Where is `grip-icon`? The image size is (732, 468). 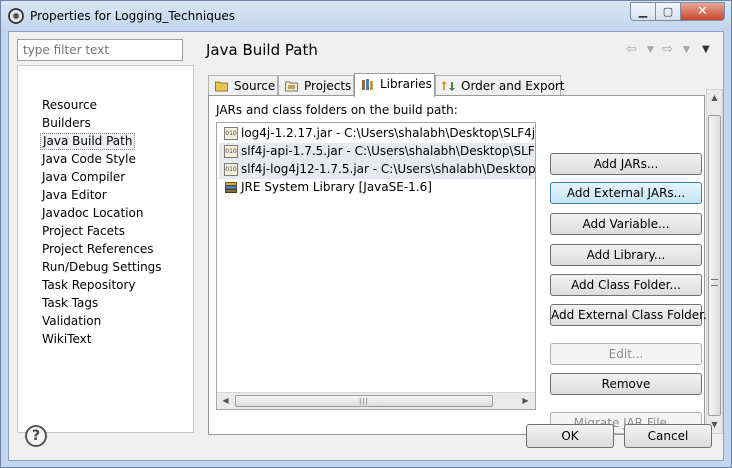
grip-icon is located at coordinates (714, 282).